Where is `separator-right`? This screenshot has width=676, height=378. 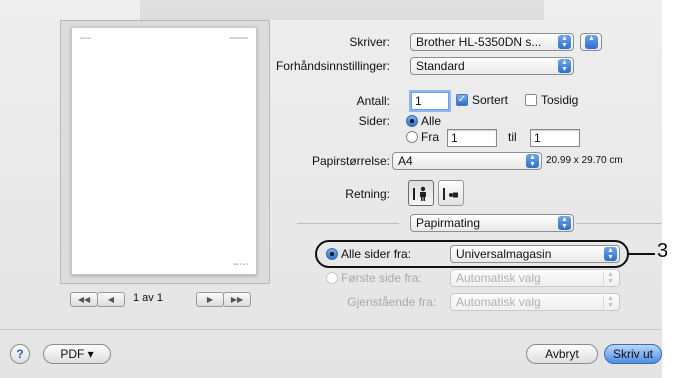 separator-right is located at coordinates (619, 223).